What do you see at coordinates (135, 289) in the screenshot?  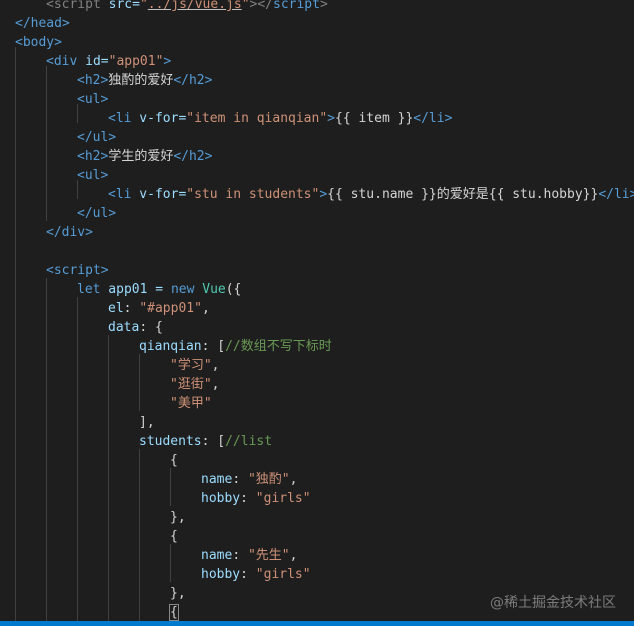 I see `identifier: app01 =` at bounding box center [135, 289].